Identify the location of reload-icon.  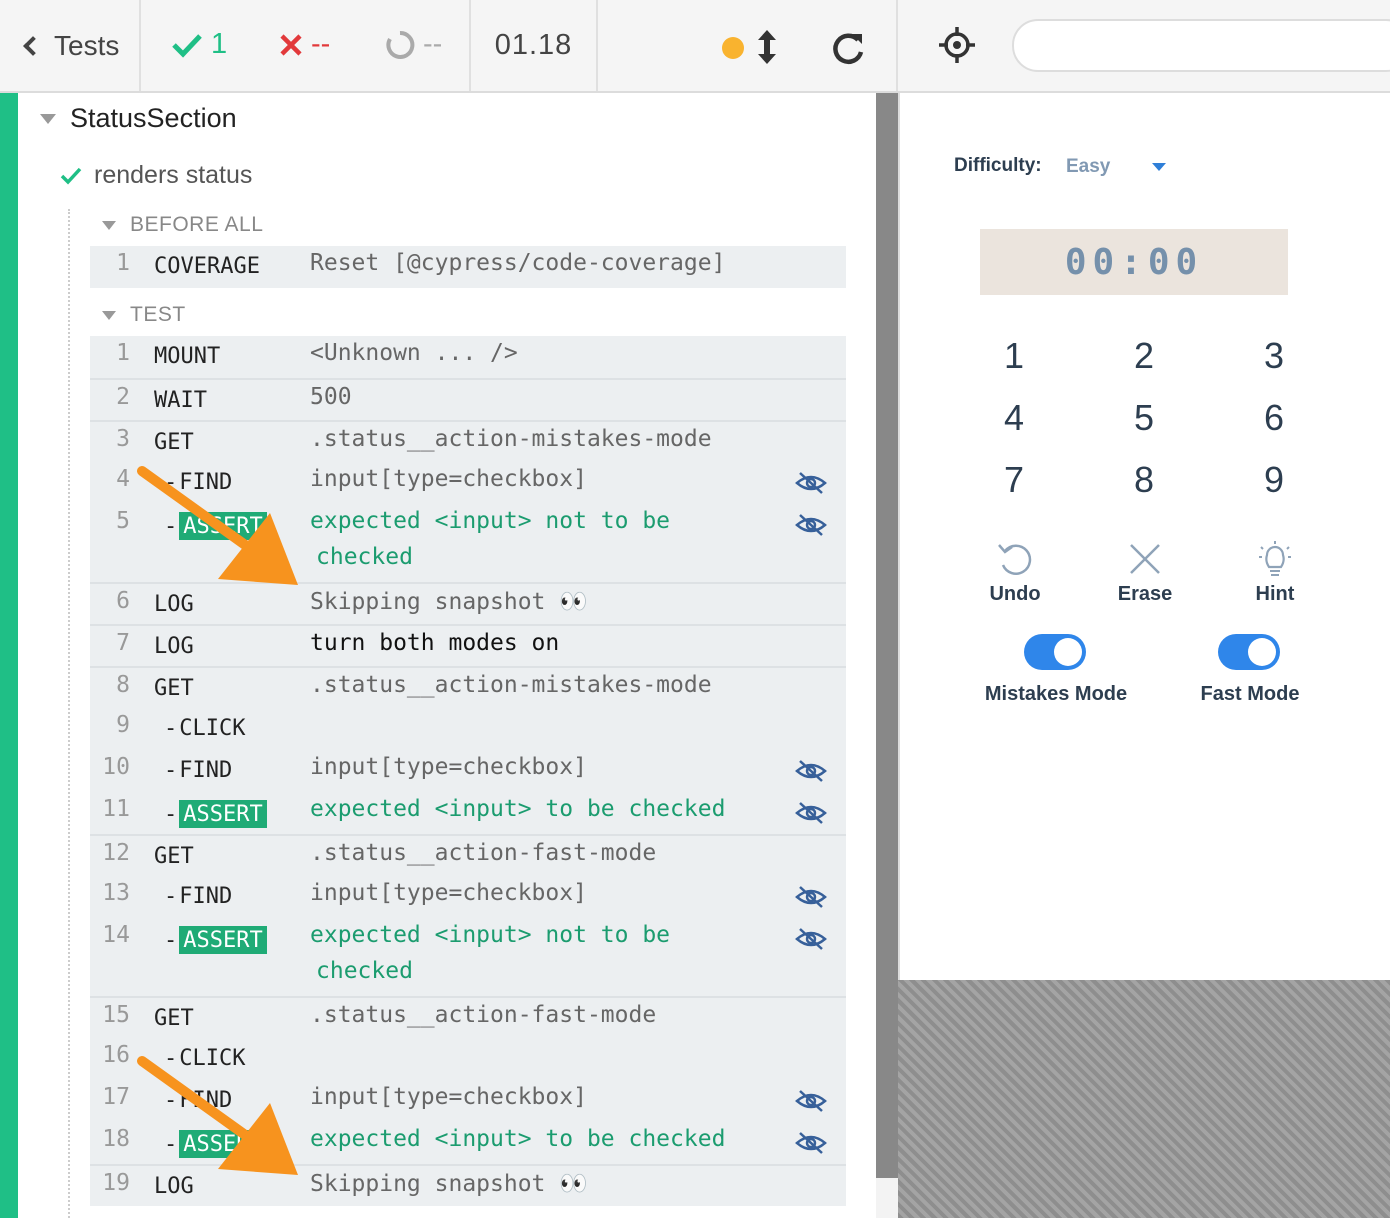
(848, 48).